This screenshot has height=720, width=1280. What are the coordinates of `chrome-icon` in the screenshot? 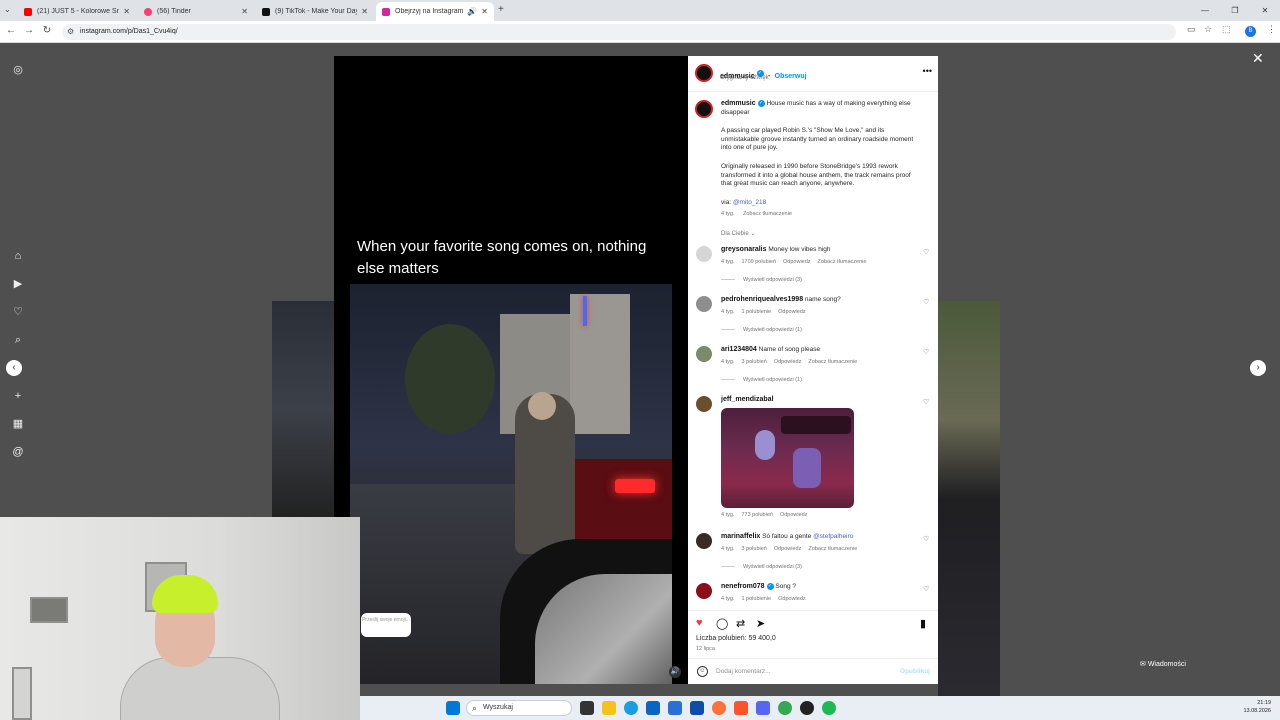 It's located at (785, 708).